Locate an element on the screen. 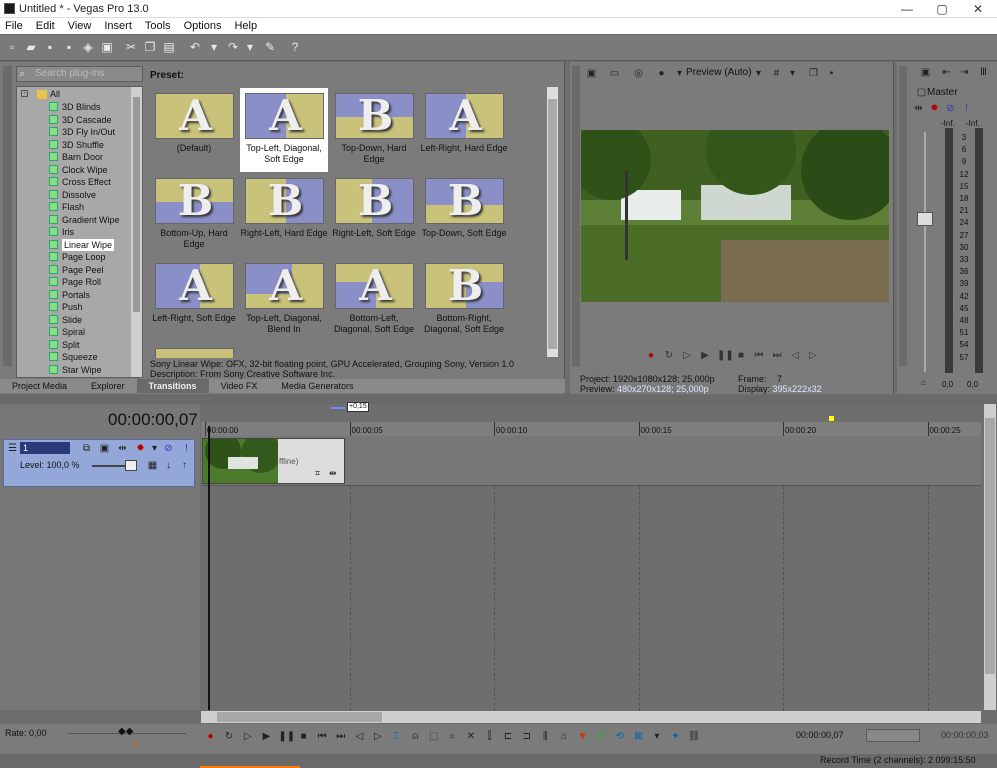 Image resolution: width=997 pixels, height=768 pixels. preview-quality: Preview (Auto) is located at coordinates (719, 72).